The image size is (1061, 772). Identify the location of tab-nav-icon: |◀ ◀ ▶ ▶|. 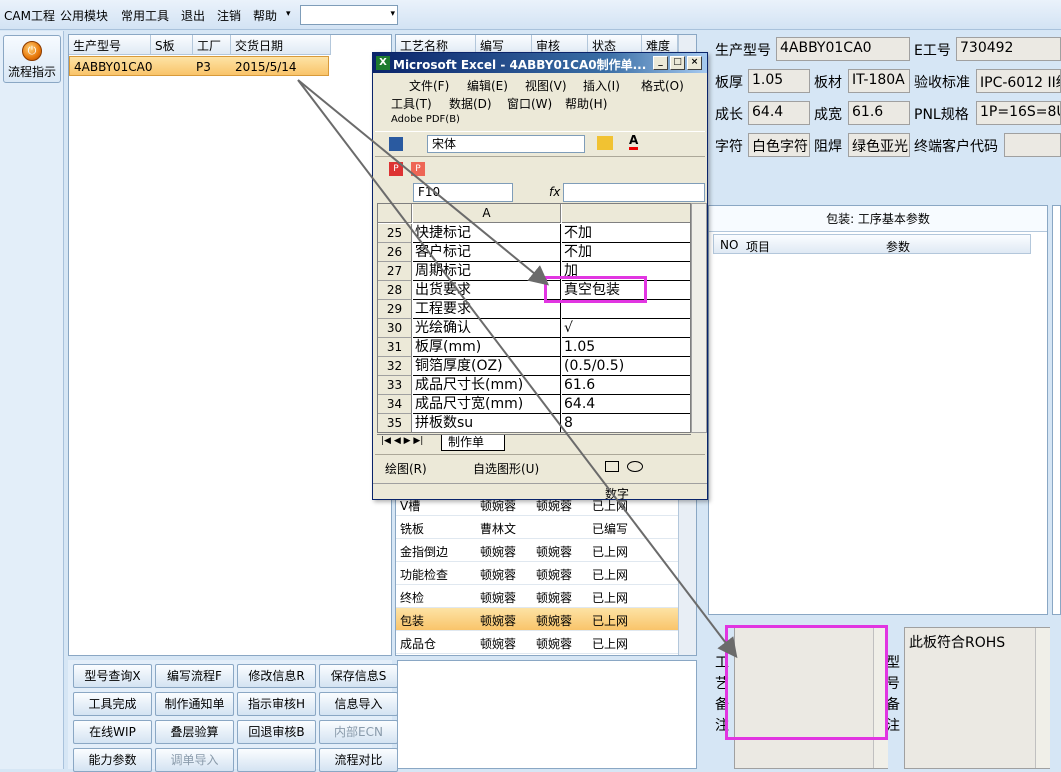
(402, 441).